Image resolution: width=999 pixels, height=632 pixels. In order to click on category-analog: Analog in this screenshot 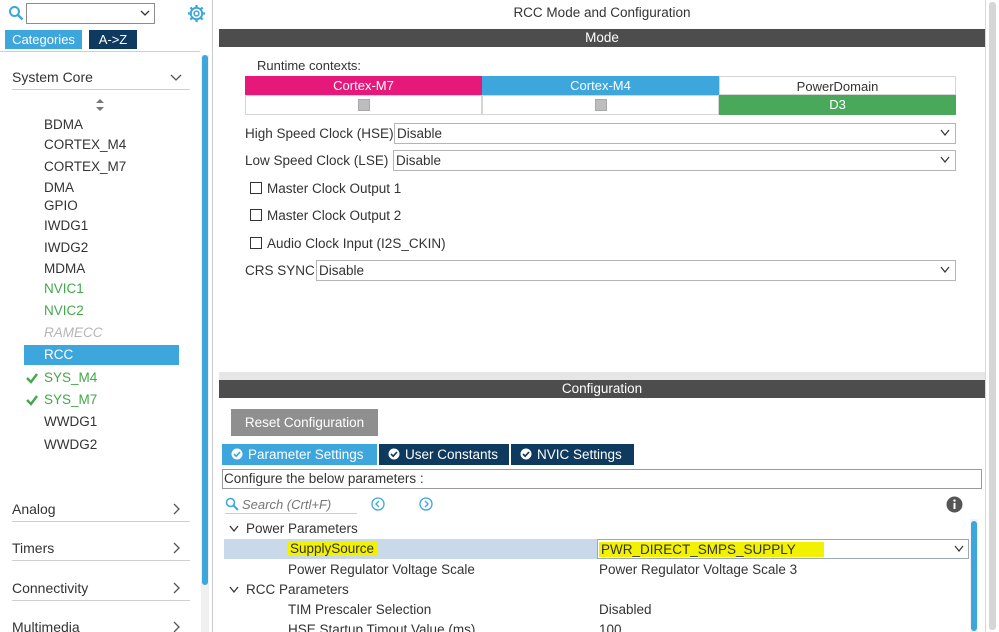, I will do `click(101, 509)`.